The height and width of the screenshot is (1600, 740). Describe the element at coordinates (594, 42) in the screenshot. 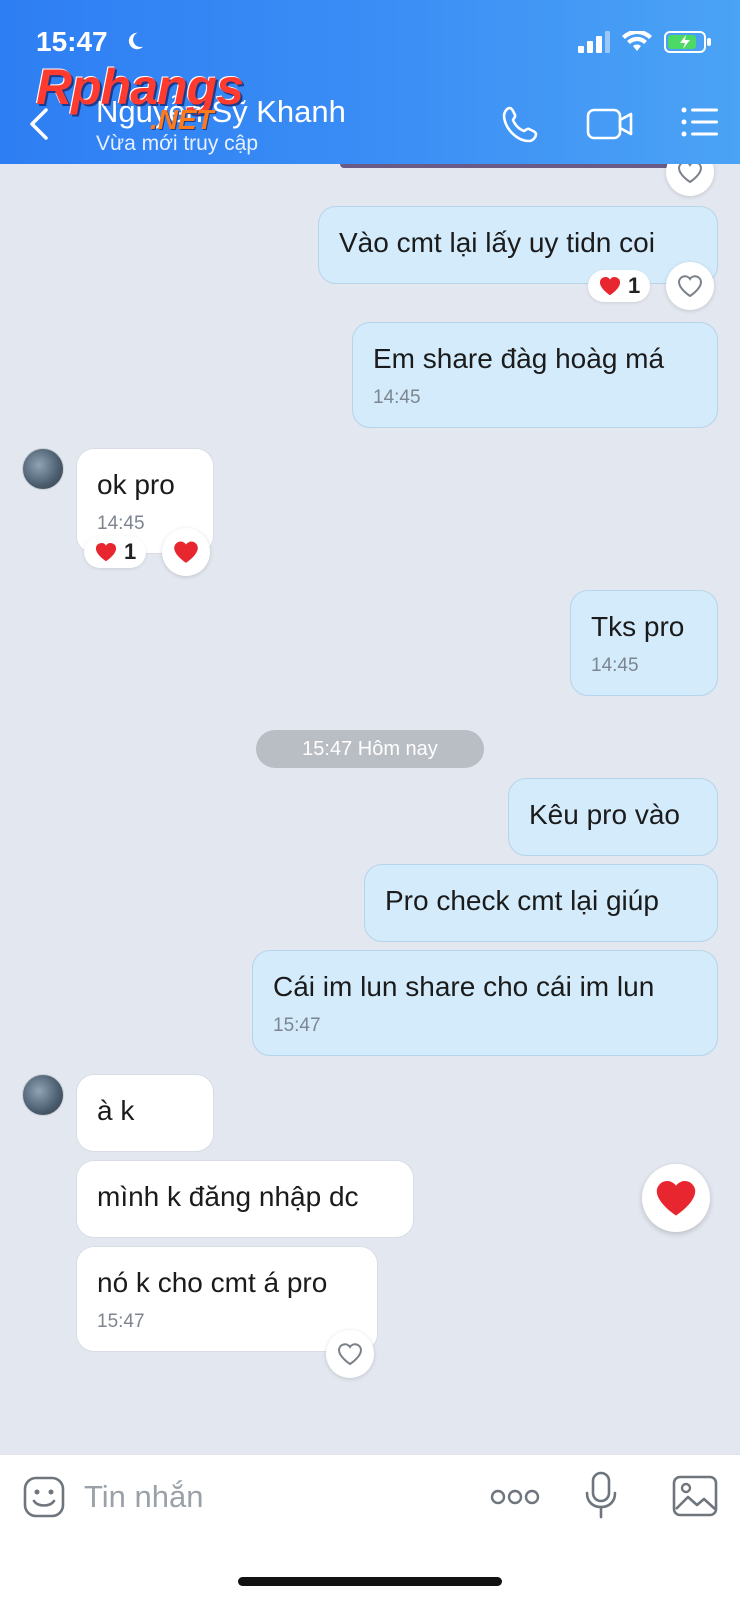

I see `signal-icon` at that location.